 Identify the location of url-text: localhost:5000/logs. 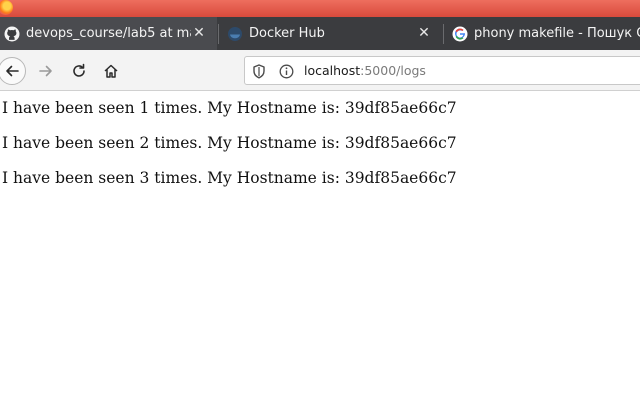
(365, 71).